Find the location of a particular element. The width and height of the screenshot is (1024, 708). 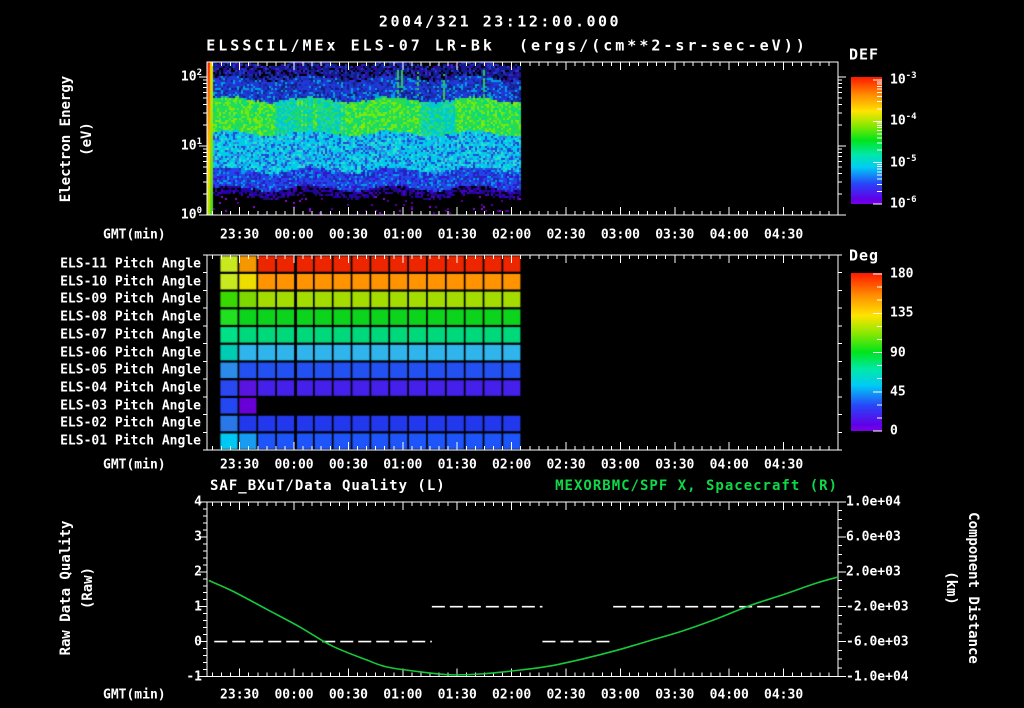

time-tick-label-p1: 01:30 is located at coordinates (457, 235).